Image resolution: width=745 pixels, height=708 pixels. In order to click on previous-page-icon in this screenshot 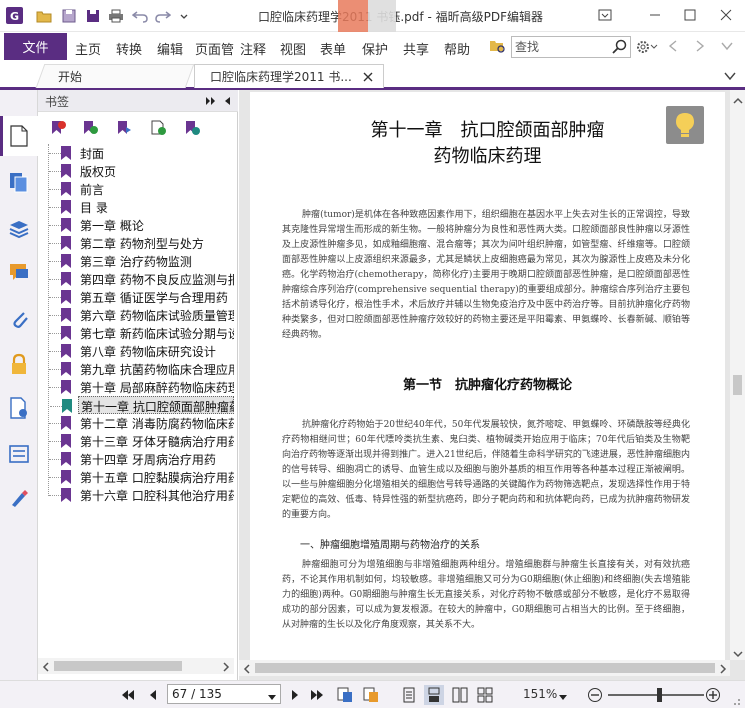, I will do `click(153, 695)`.